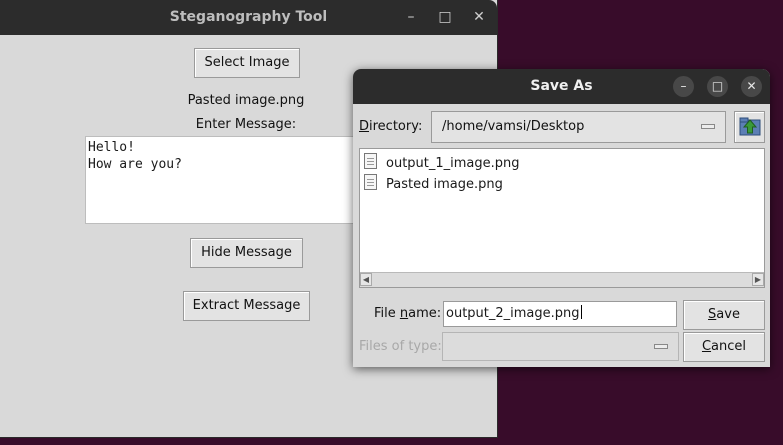 Image resolution: width=783 pixels, height=445 pixels. Describe the element at coordinates (425, 313) in the screenshot. I see `file-name-label-post: ame:` at that location.